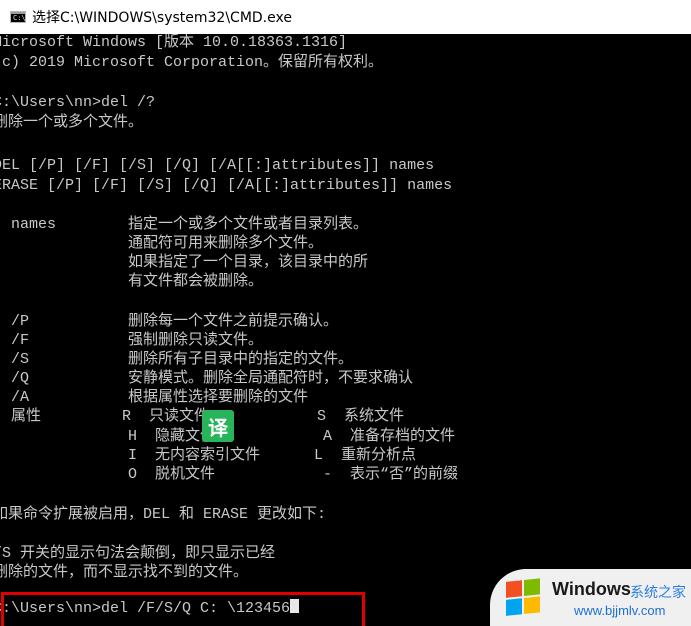 Image resolution: width=691 pixels, height=626 pixels. Describe the element at coordinates (192, 62) in the screenshot. I see `console-line: (c) 2019 Microsoft Corporation。保留所有权利。` at that location.